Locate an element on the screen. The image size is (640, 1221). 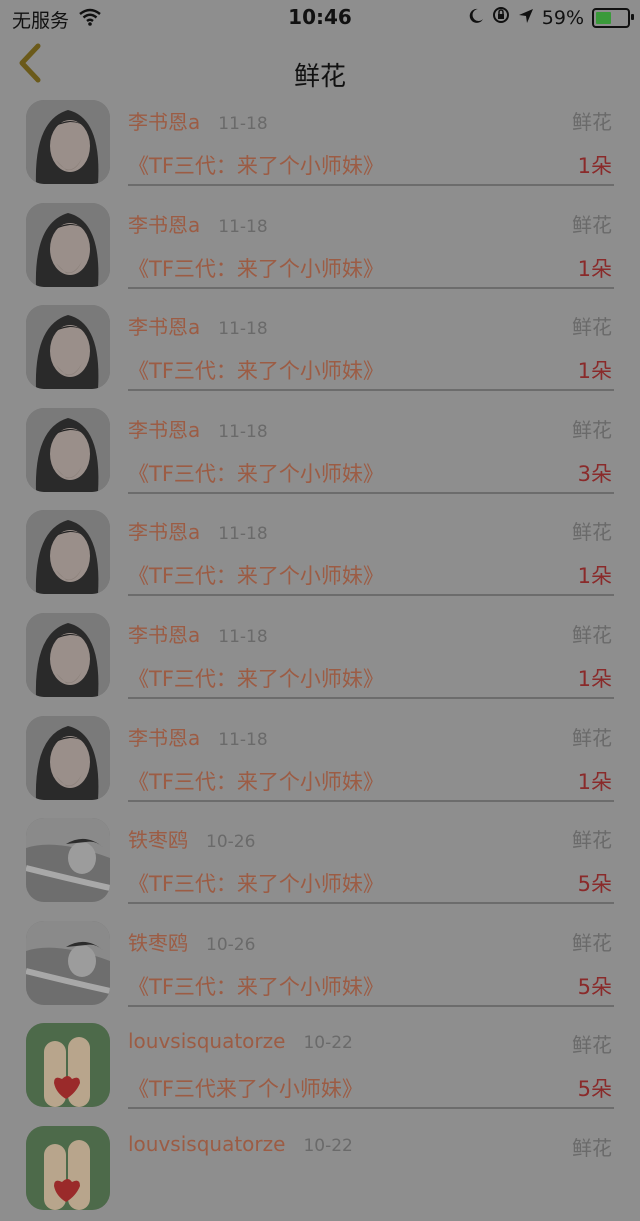
location-icon is located at coordinates (526, 18).